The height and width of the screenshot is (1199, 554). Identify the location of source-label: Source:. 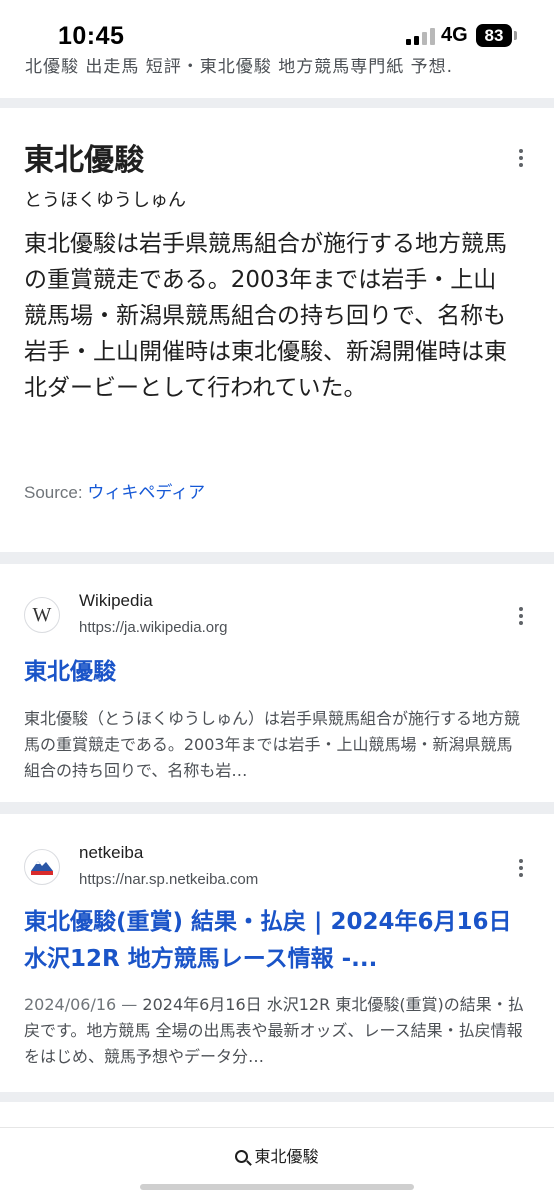
(53, 492).